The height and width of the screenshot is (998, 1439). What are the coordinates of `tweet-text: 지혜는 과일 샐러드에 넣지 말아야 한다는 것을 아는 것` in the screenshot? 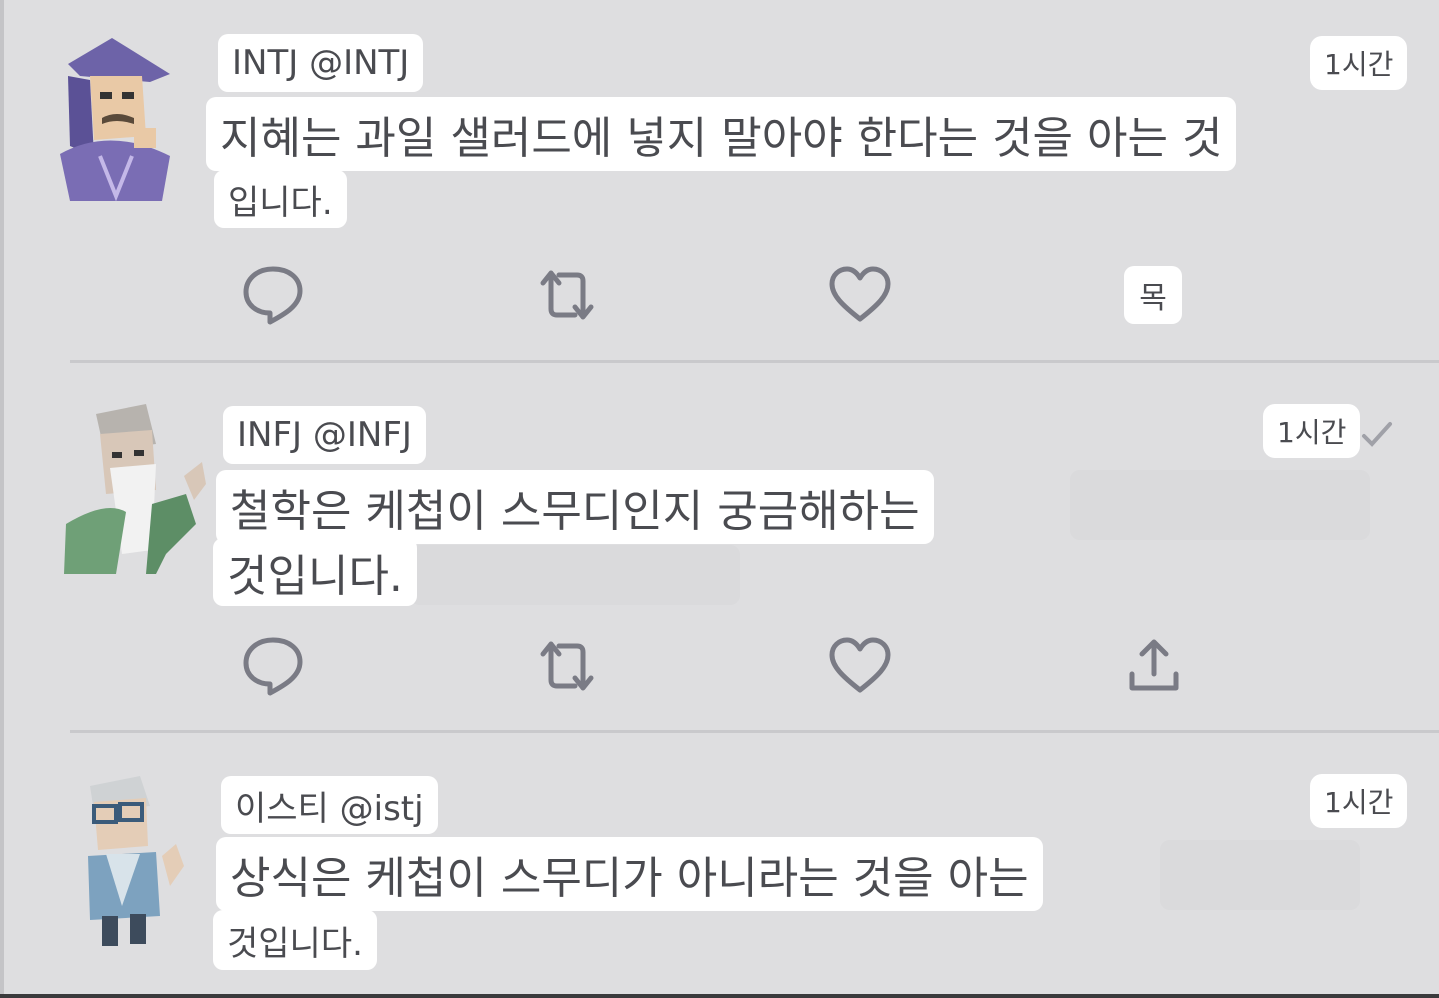 It's located at (721, 138).